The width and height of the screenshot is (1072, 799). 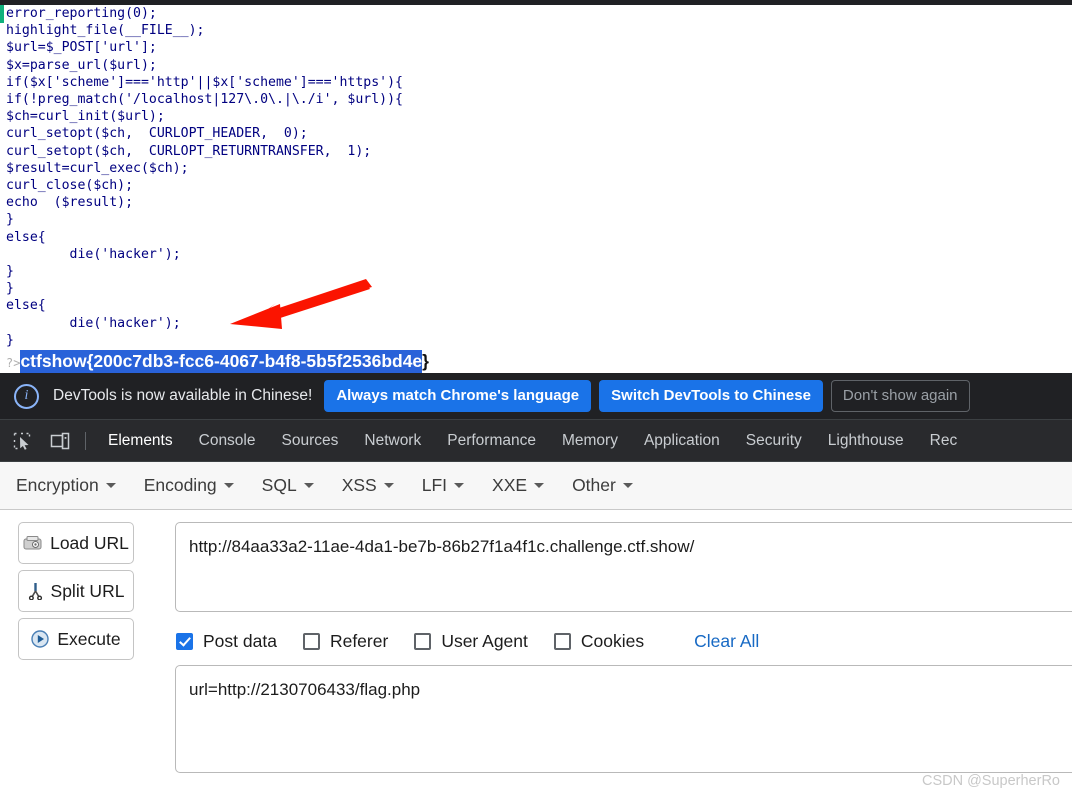 What do you see at coordinates (85, 117) in the screenshot?
I see `code-line: $ch=curl_init($url);` at bounding box center [85, 117].